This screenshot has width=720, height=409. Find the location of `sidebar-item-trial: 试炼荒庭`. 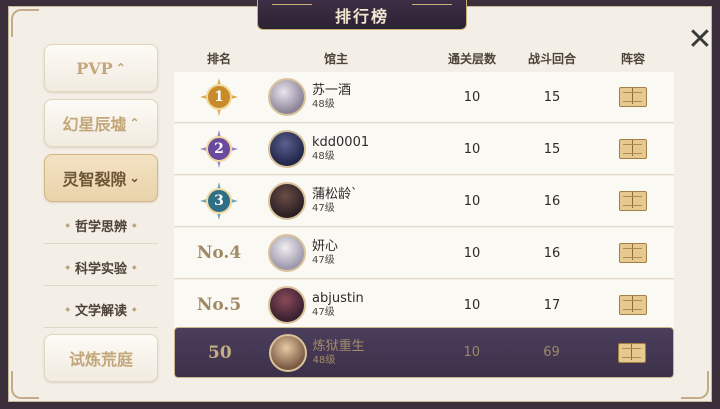

sidebar-item-trial: 试炼荒庭 is located at coordinates (101, 358).